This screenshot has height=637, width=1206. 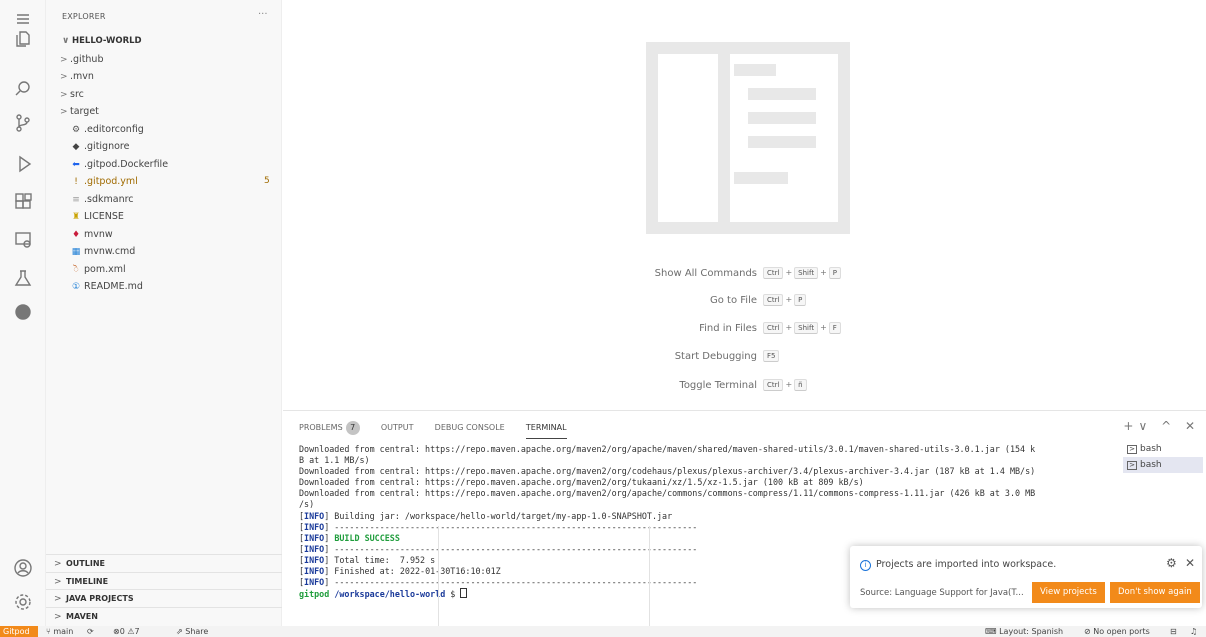 What do you see at coordinates (164, 563) in the screenshot?
I see `sidebar-panel-outline: > OUTLINE` at bounding box center [164, 563].